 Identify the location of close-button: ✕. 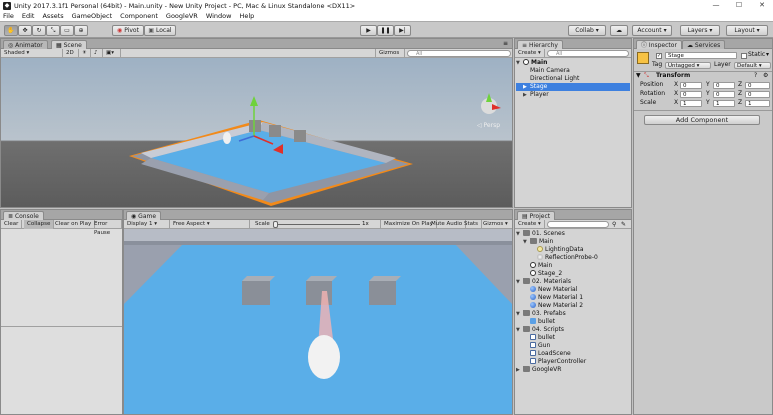
(762, 5).